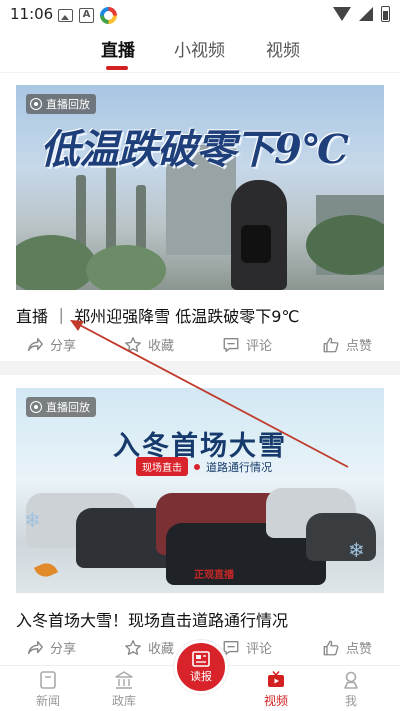 The width and height of the screenshot is (400, 711). What do you see at coordinates (117, 68) in the screenshot?
I see `active-tab-indicator` at bounding box center [117, 68].